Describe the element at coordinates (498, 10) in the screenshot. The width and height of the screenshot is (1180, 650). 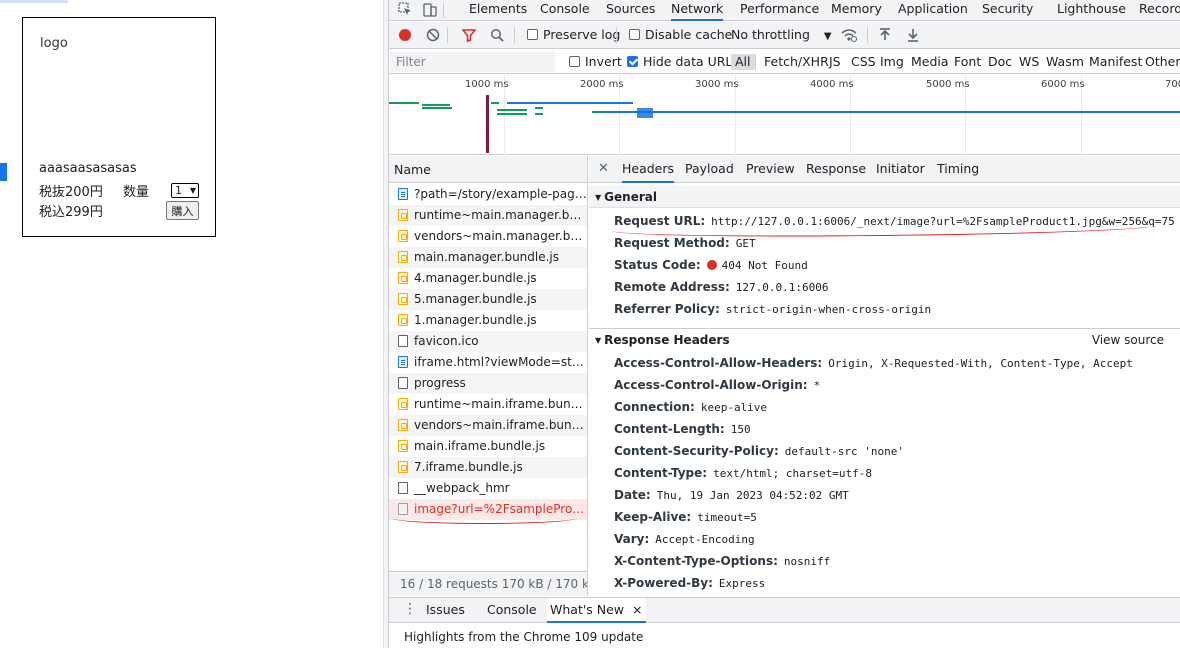
I see `tab-elements: Elements` at that location.